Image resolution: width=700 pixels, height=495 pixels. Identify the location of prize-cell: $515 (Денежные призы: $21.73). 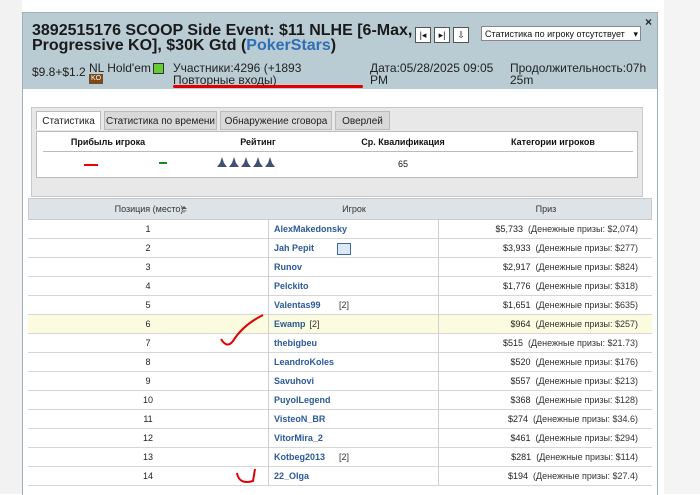
(540, 343).